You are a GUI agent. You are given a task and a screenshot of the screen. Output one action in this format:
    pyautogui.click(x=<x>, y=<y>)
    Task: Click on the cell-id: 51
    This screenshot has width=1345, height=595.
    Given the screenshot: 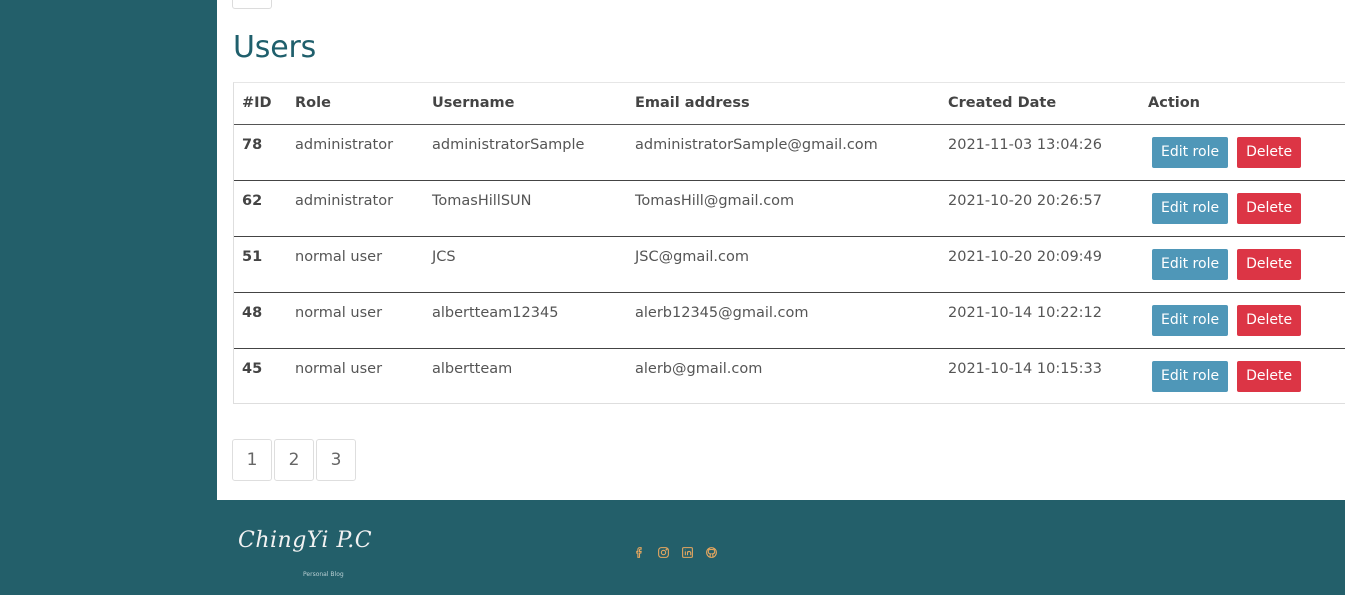 What is the action you would take?
    pyautogui.click(x=260, y=264)
    